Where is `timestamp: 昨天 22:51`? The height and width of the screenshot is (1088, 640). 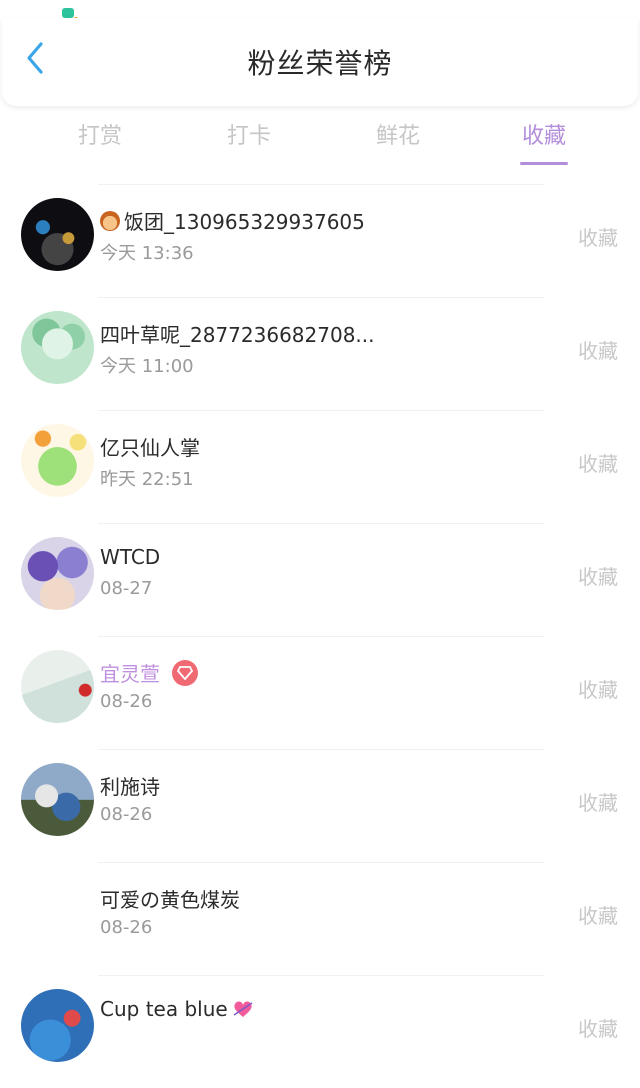
timestamp: 昨天 22:51 is located at coordinates (147, 479).